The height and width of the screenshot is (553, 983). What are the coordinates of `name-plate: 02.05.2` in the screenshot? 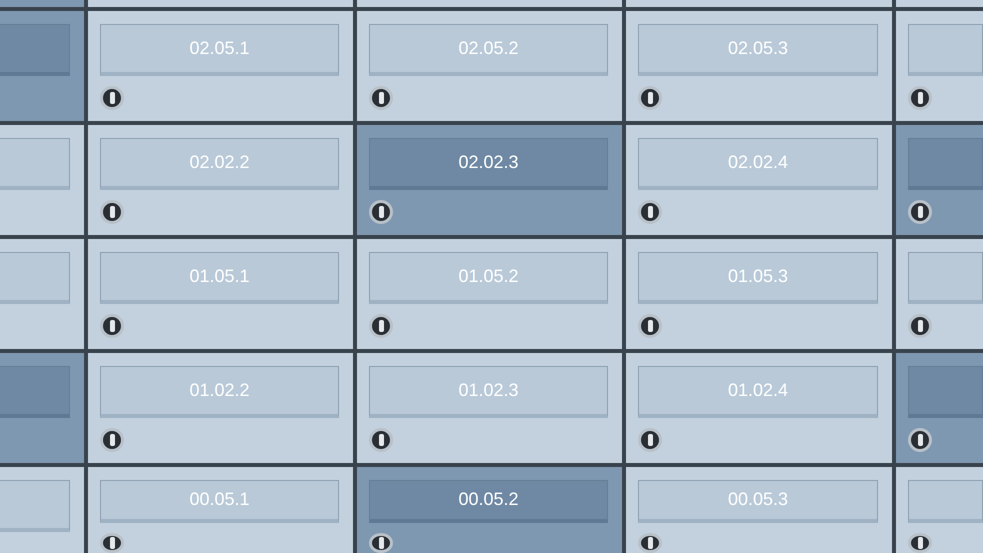 It's located at (488, 50).